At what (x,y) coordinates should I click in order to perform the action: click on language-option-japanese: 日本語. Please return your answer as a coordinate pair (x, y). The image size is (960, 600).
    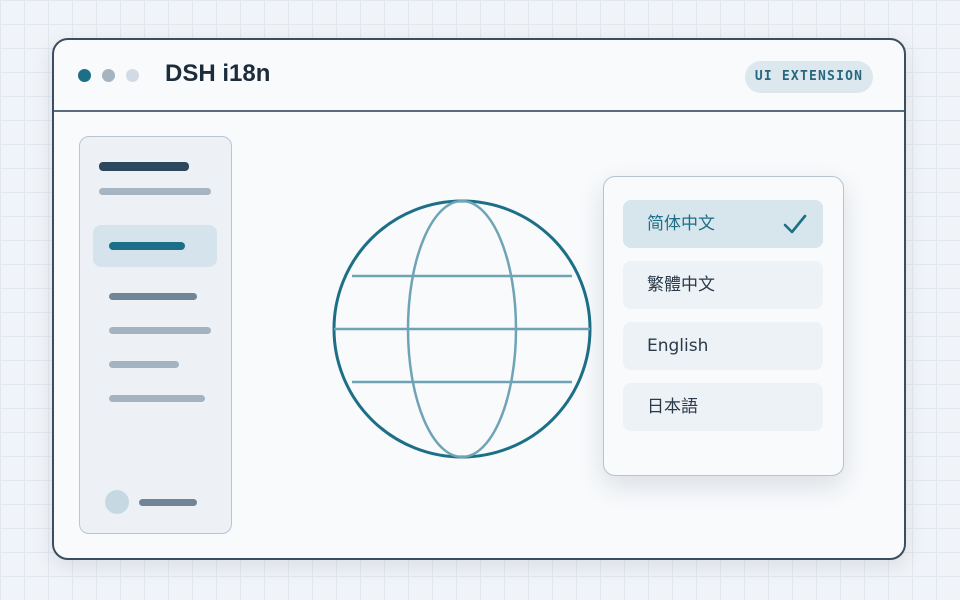
    Looking at the image, I should click on (723, 407).